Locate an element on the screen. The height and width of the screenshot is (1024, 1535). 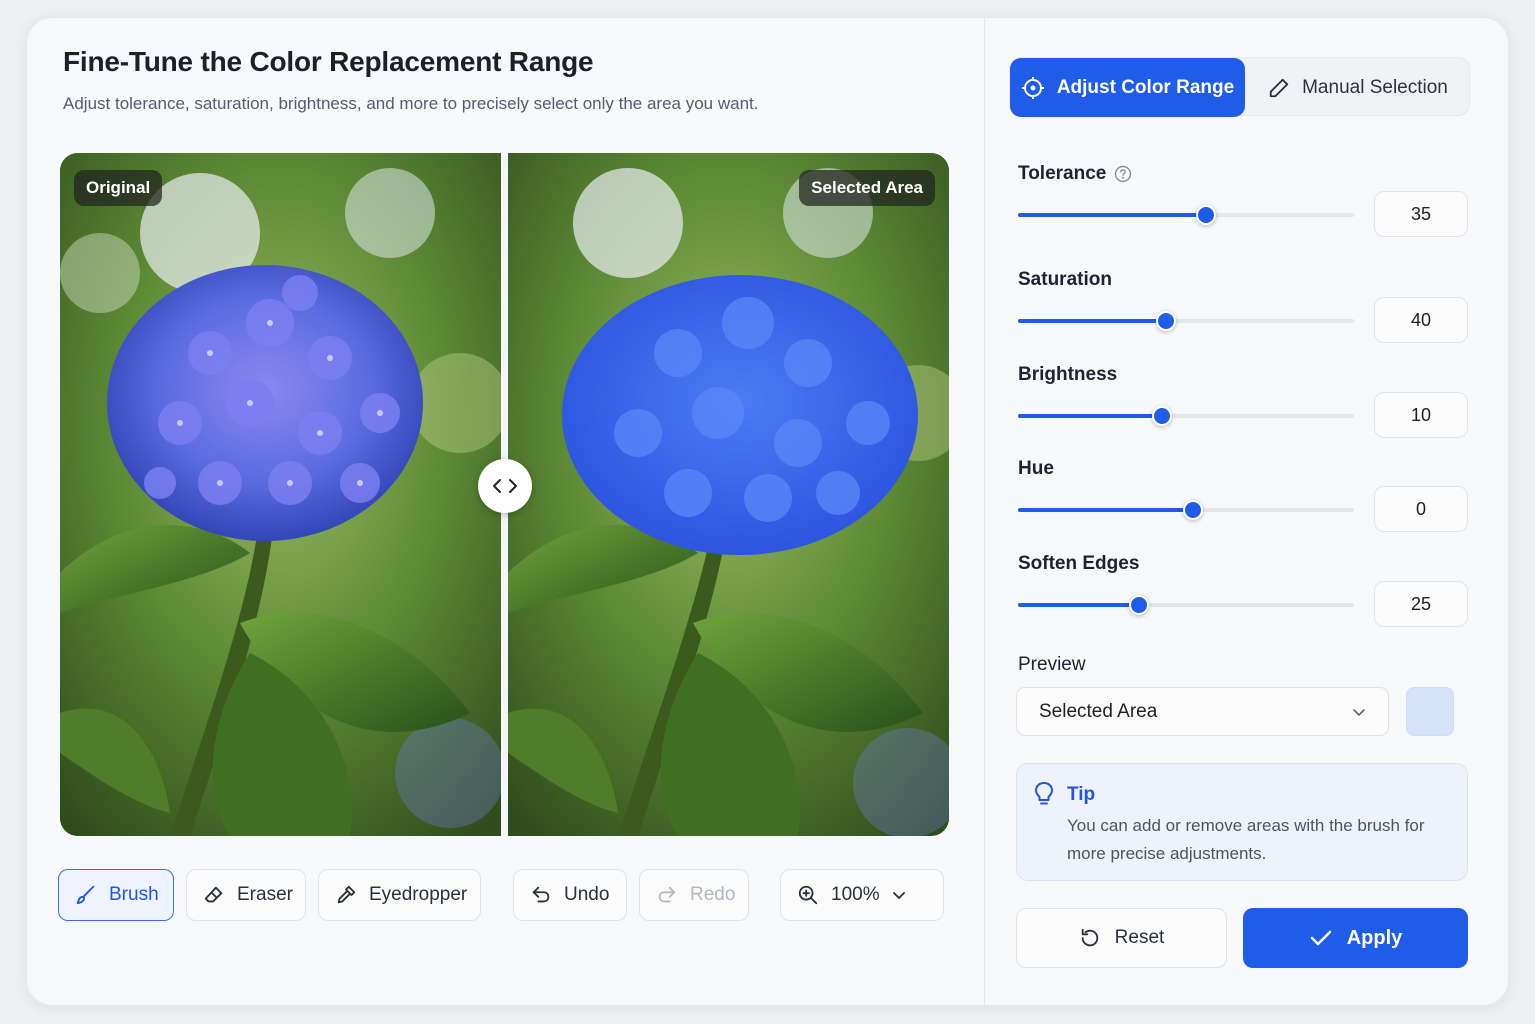
slider-label: Brightness is located at coordinates (1068, 374).